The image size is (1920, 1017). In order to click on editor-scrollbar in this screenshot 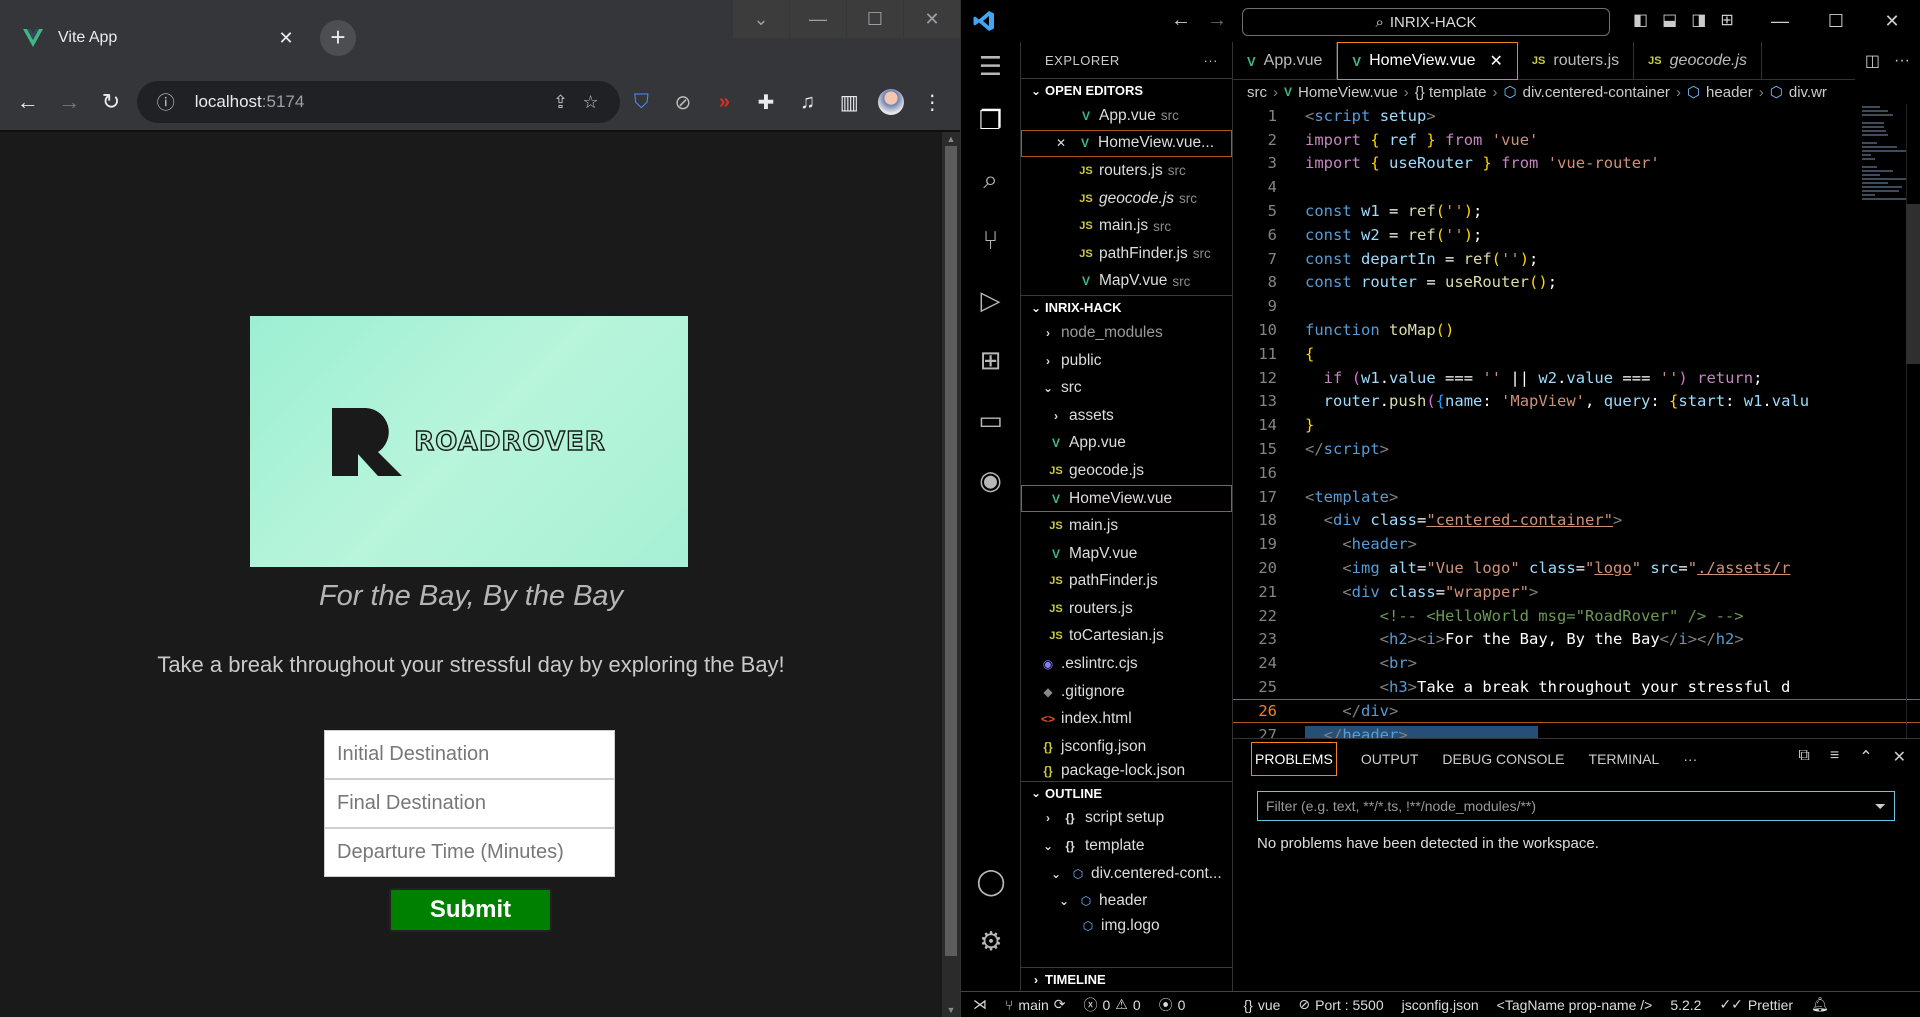, I will do `click(1913, 421)`.